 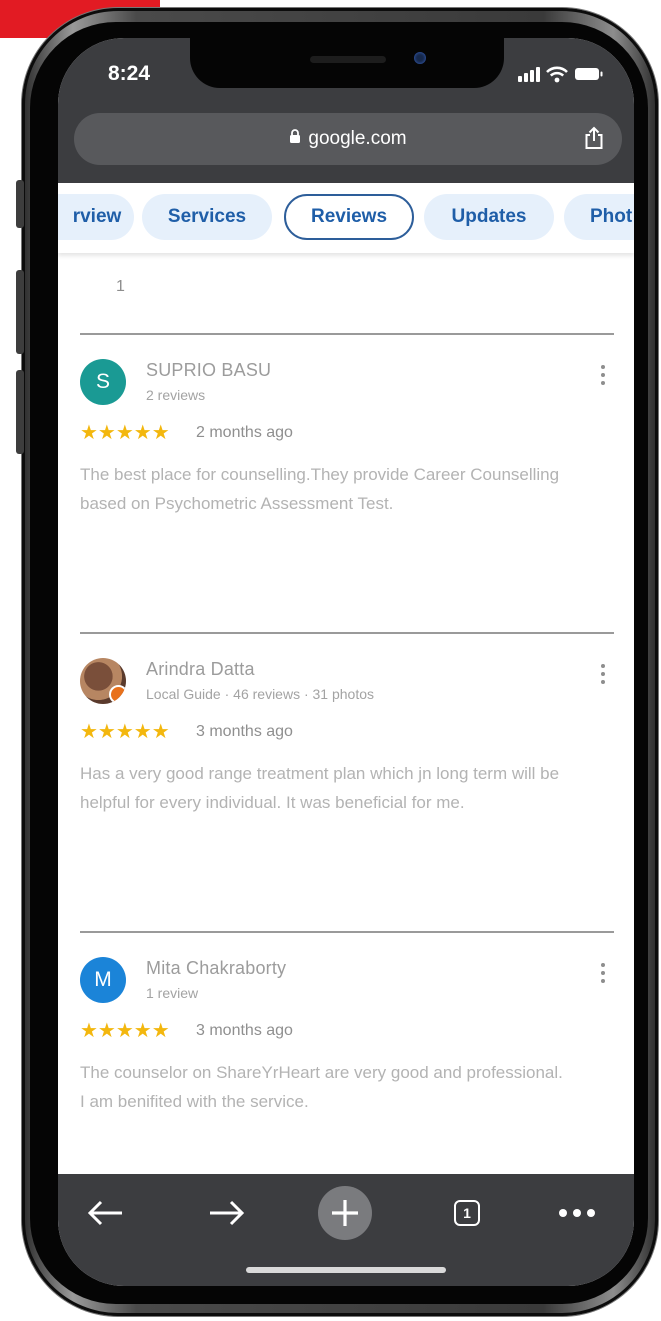 I want to click on more-horizontal-icon, so click(x=577, y=1213).